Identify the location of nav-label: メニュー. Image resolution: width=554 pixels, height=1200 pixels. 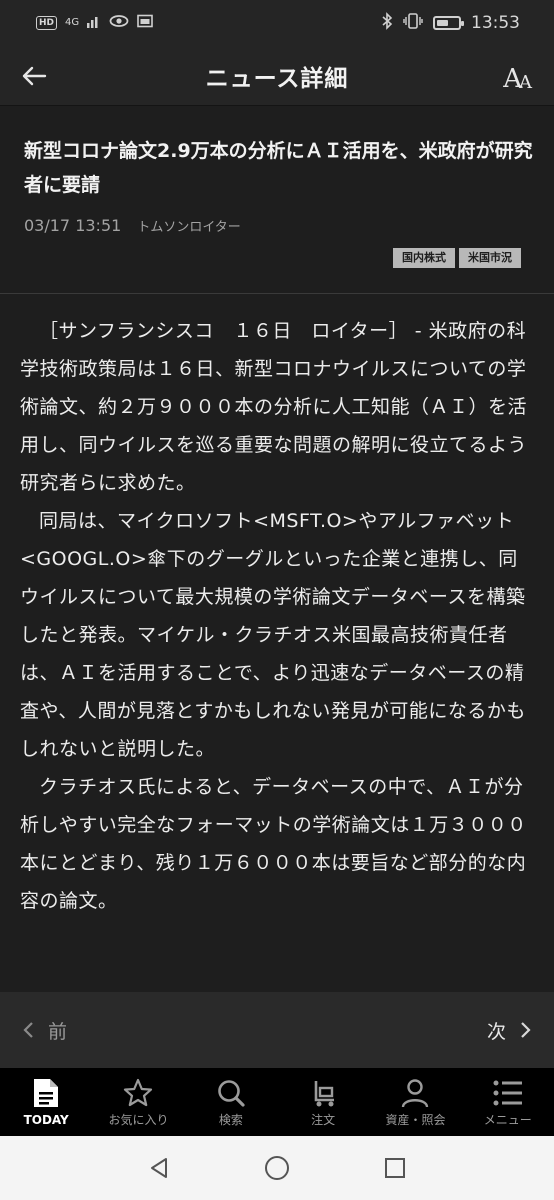
(507, 1120).